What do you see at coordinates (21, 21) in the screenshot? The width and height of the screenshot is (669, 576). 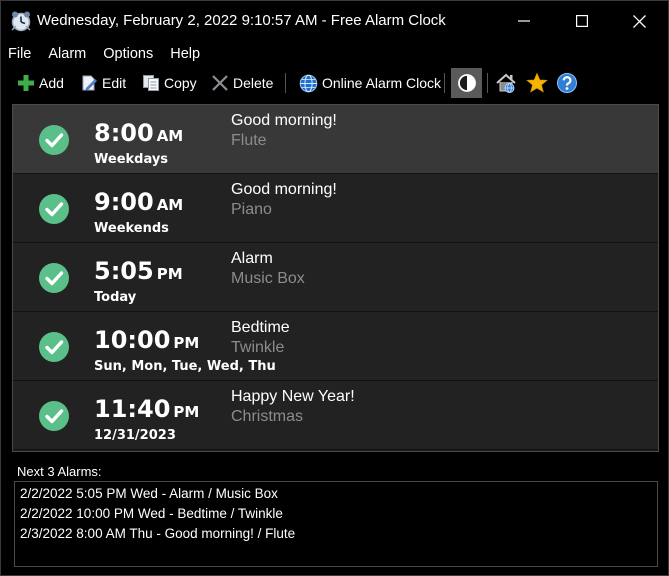 I see `alarm-clock-icon` at bounding box center [21, 21].